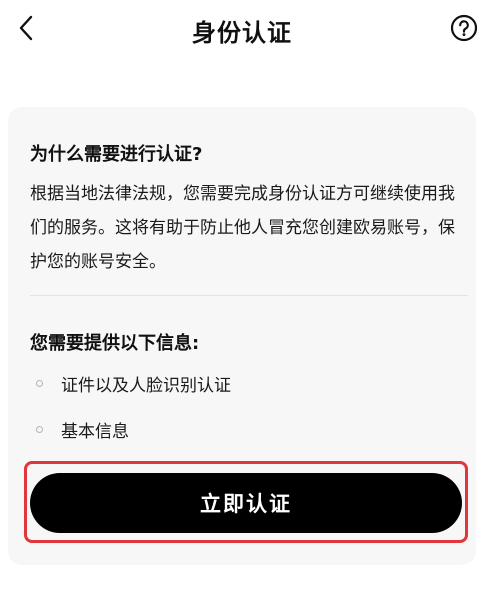  I want to click on requirement-label: 证件以及人脸识别认证, so click(146, 386).